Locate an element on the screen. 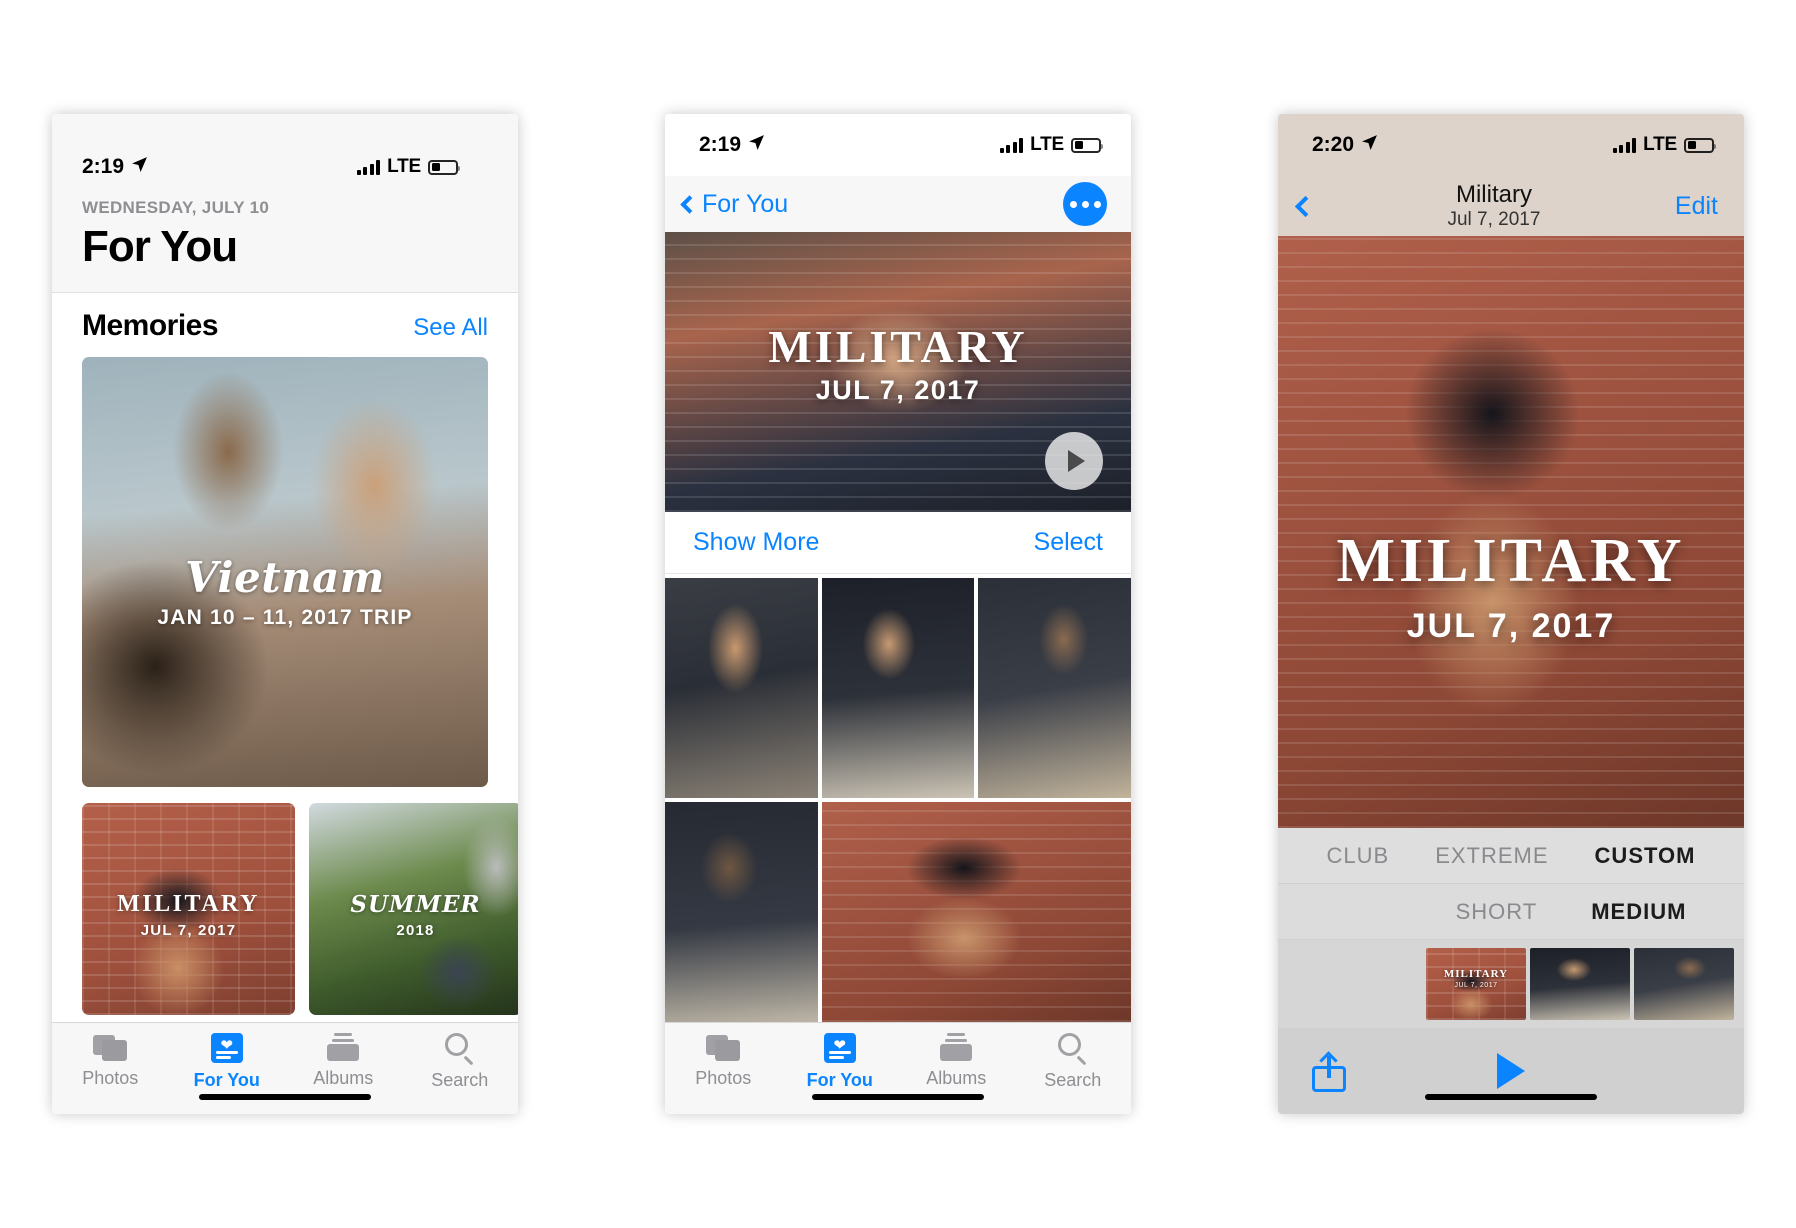 The height and width of the screenshot is (1228, 1796). thumbnail-item: MILITARY JUL 7, 2017 is located at coordinates (1476, 984).